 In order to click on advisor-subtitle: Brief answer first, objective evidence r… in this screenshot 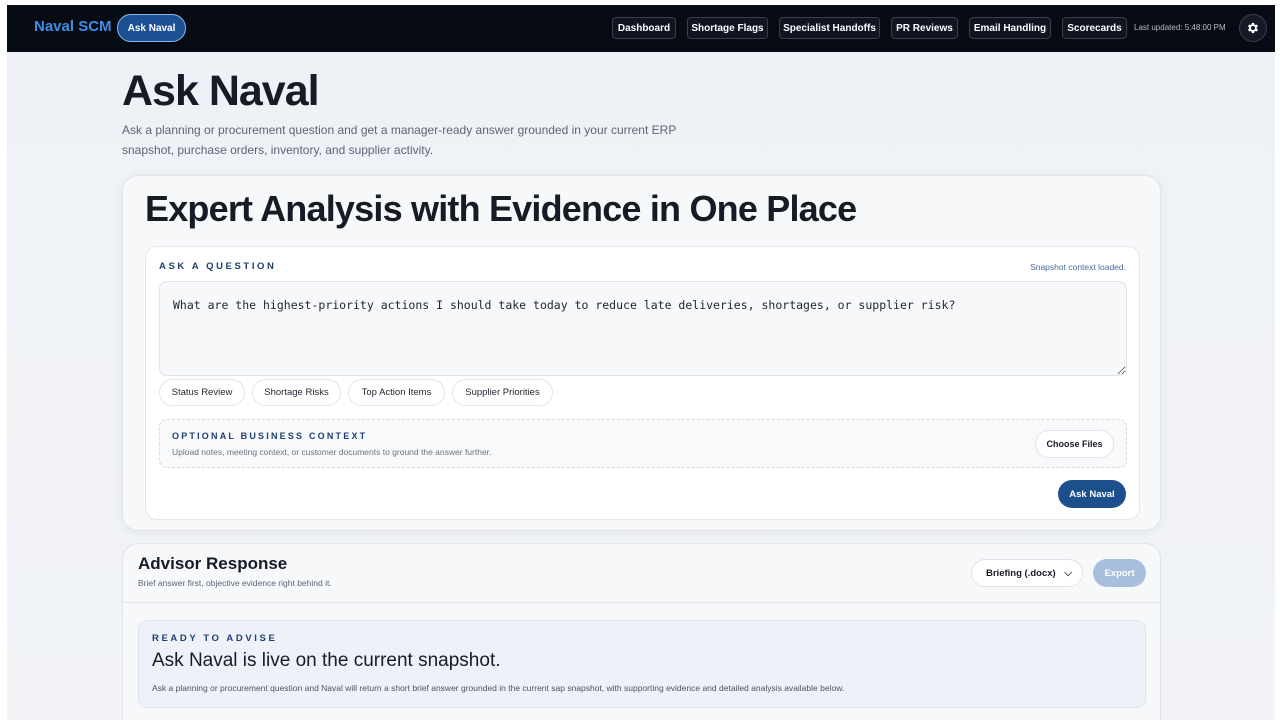, I will do `click(235, 583)`.